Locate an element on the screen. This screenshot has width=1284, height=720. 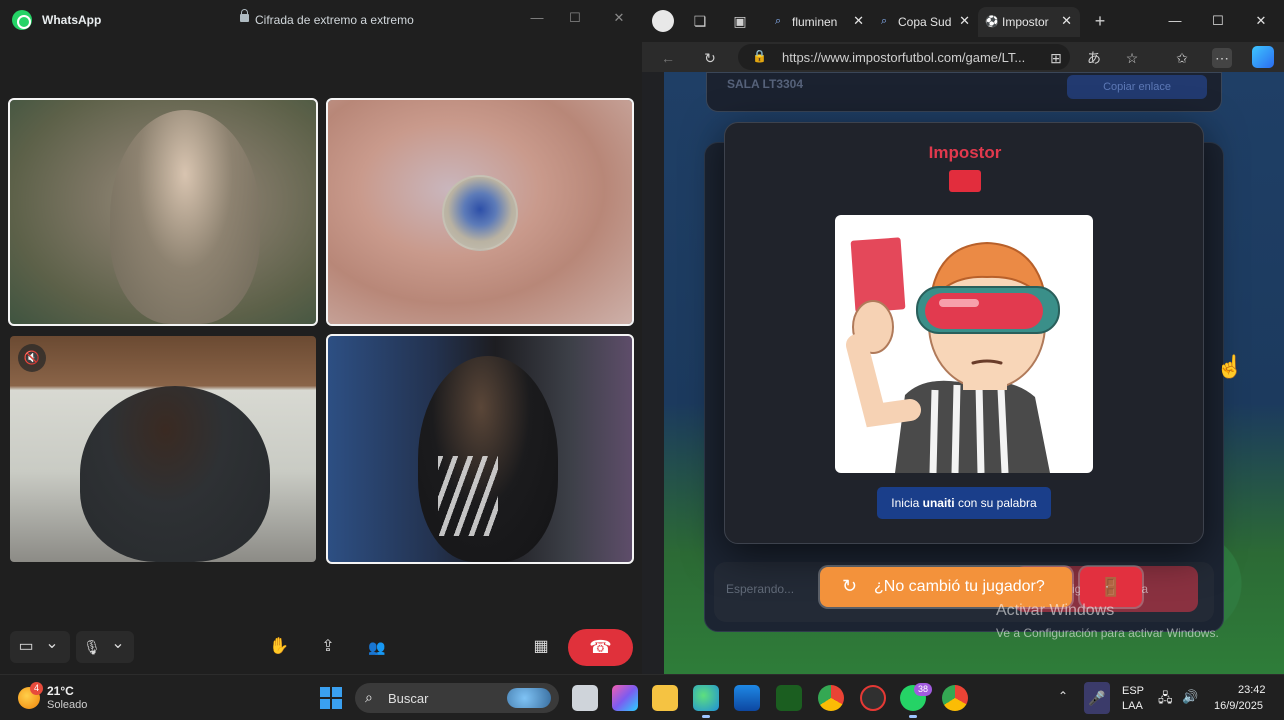
weather-badge: 4 is located at coordinates (36, 688).